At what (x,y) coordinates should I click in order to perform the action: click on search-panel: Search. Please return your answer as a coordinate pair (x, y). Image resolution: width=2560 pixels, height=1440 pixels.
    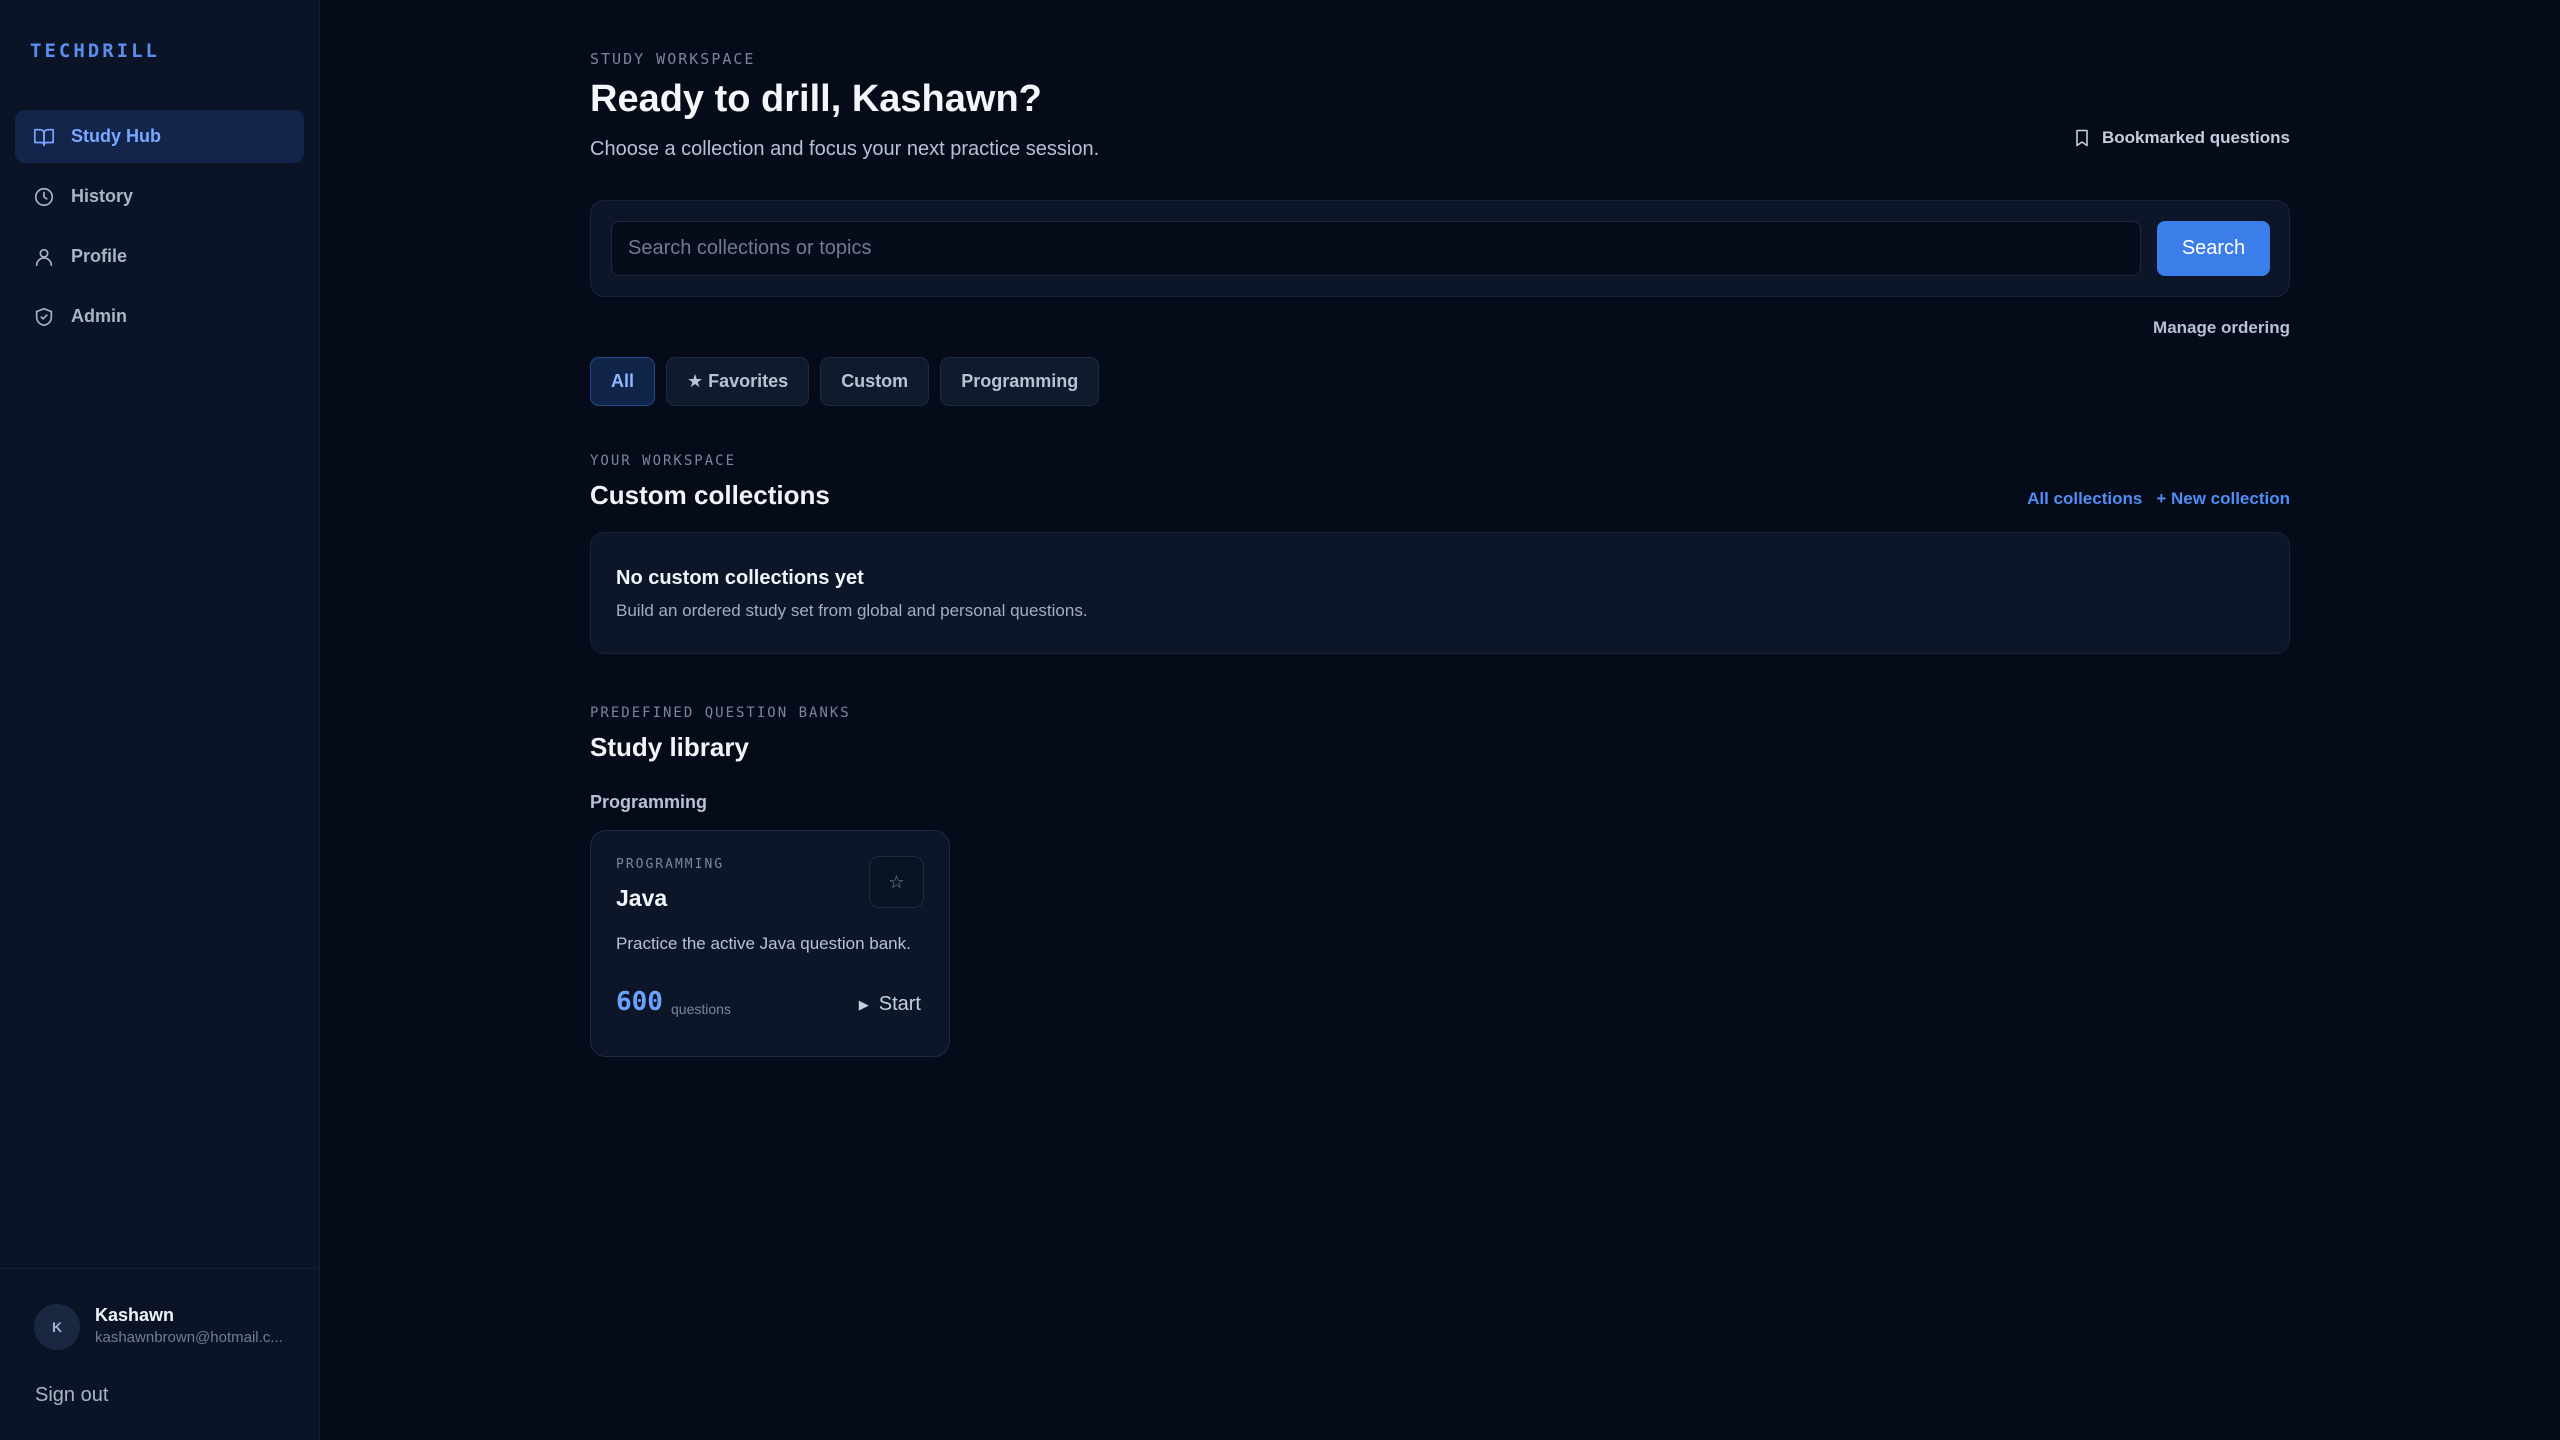
    Looking at the image, I should click on (1440, 248).